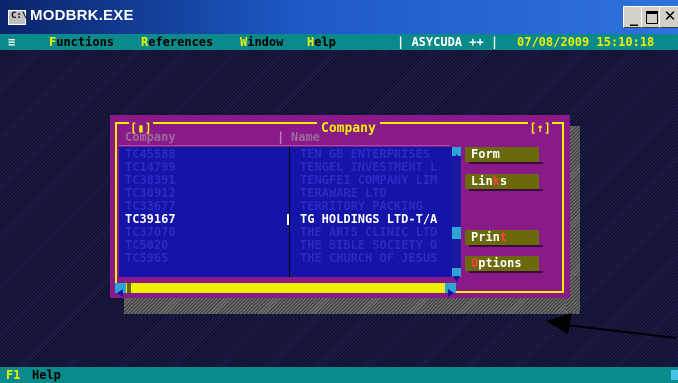 The height and width of the screenshot is (383, 678). I want to click on status-indicator, so click(674, 375).